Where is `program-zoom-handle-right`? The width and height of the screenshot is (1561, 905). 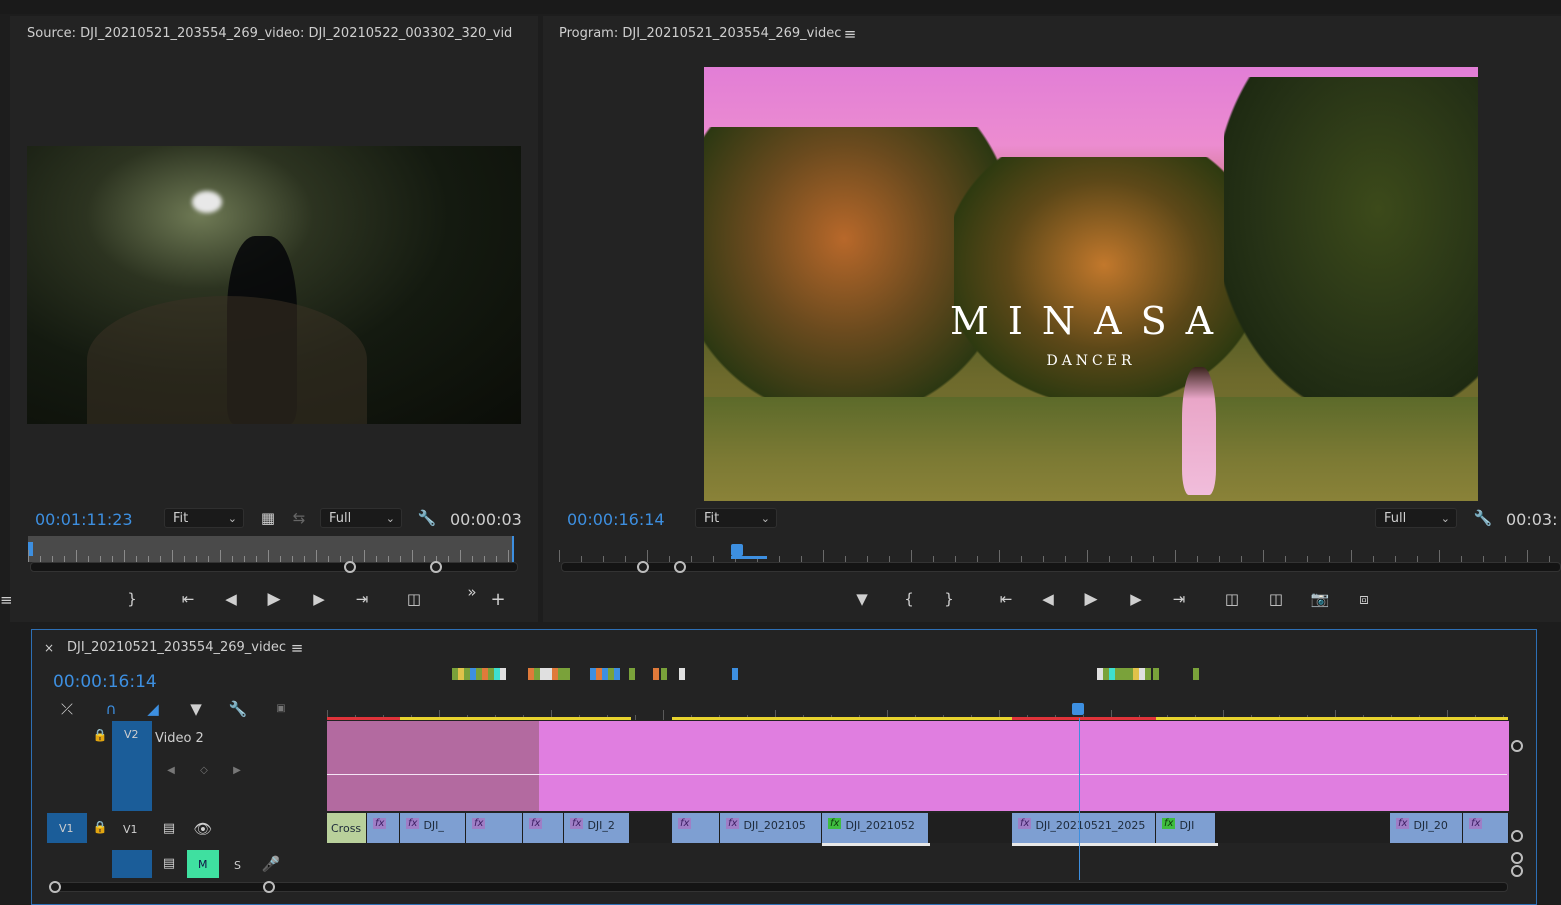
program-zoom-handle-right is located at coordinates (680, 567).